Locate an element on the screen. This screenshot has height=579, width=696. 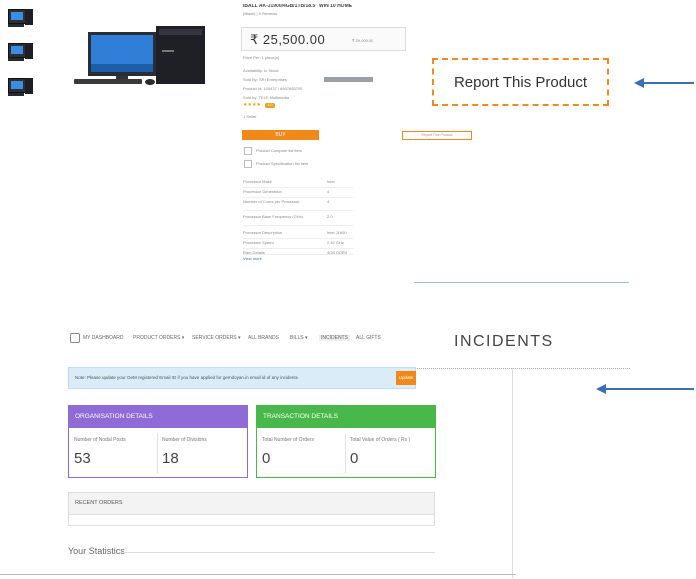
price-note: ₹ 29,000.00 is located at coordinates (363, 40).